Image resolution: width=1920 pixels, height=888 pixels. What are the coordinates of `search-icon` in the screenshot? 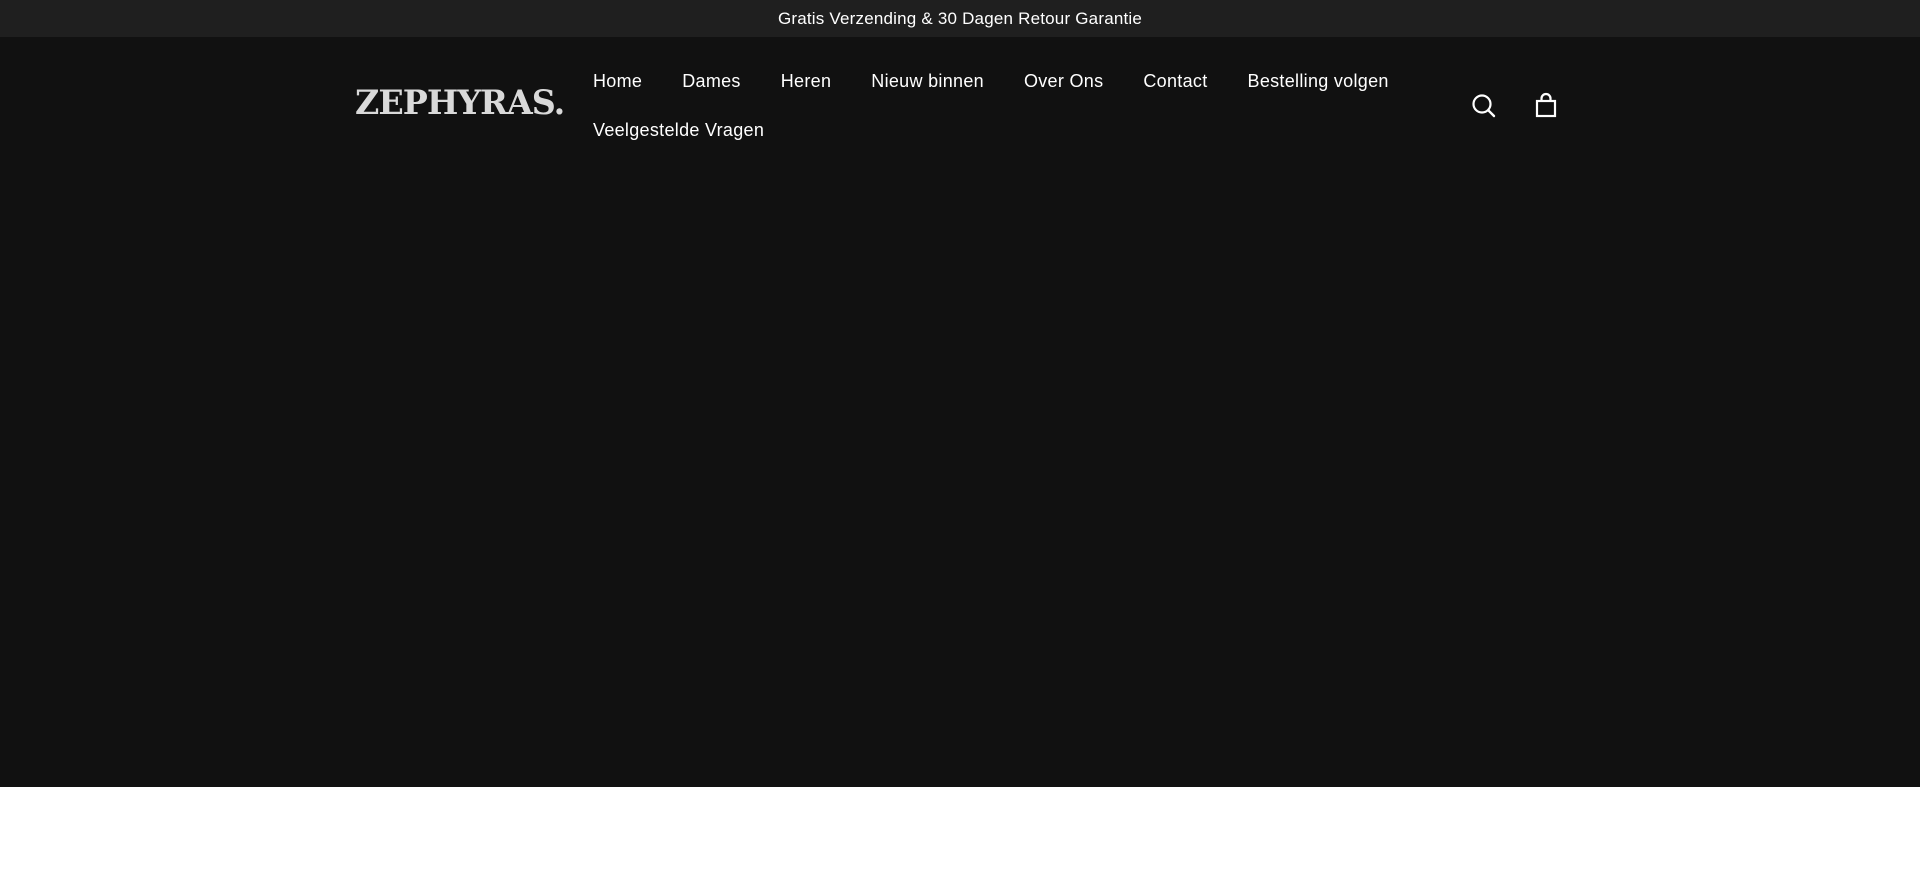 It's located at (1484, 106).